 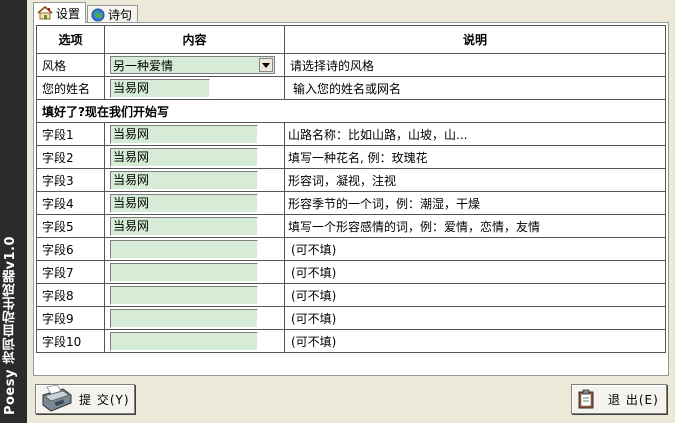 I want to click on app-title: Poesy 诗词自动生成器v1.0, so click(x=10, y=325).